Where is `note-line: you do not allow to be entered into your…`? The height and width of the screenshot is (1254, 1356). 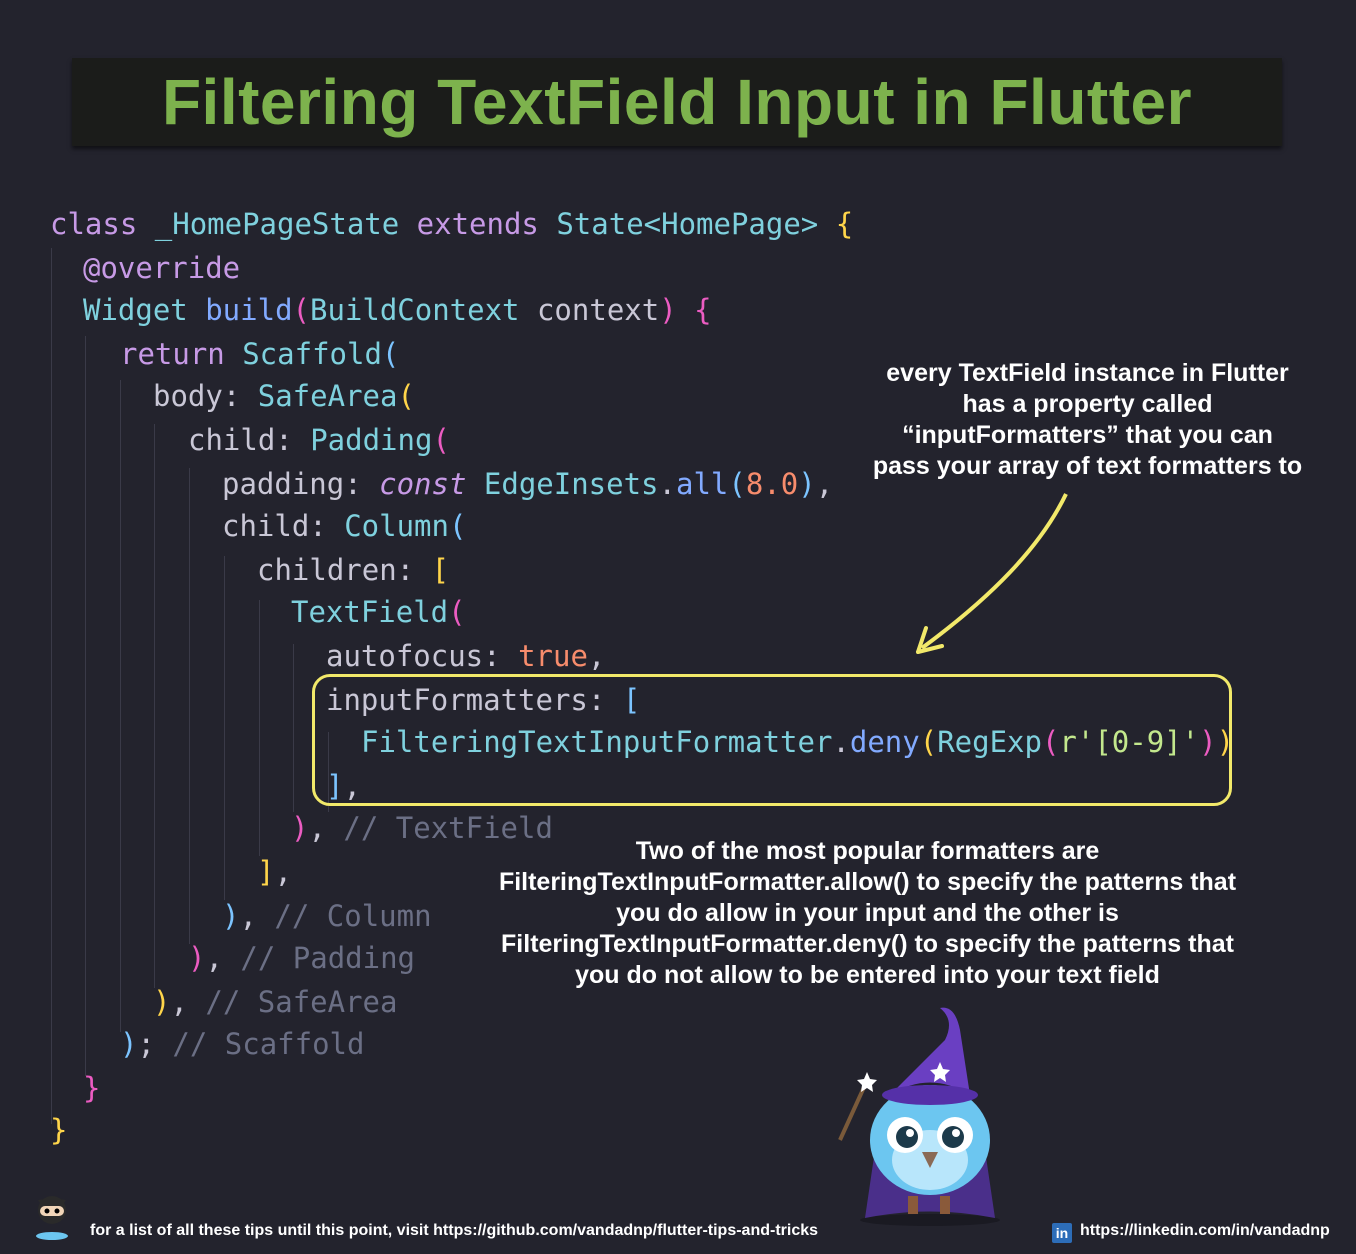
note-line: you do not allow to be entered into your… is located at coordinates (867, 975).